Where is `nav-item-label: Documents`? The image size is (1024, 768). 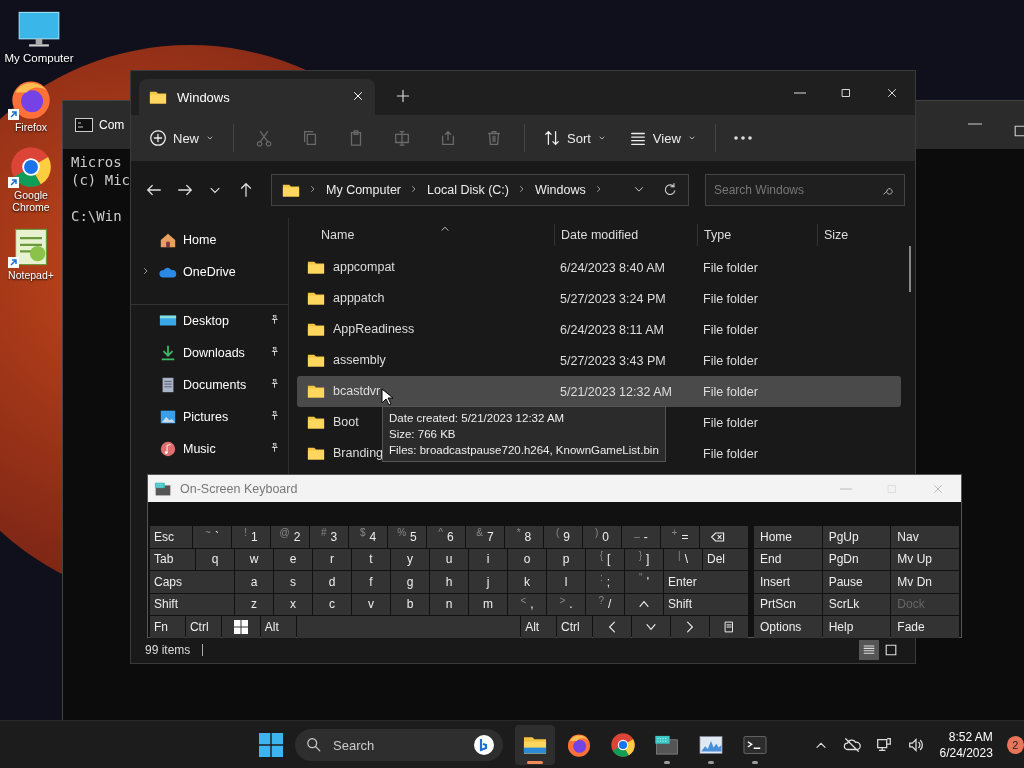
nav-item-label: Documents is located at coordinates (215, 385).